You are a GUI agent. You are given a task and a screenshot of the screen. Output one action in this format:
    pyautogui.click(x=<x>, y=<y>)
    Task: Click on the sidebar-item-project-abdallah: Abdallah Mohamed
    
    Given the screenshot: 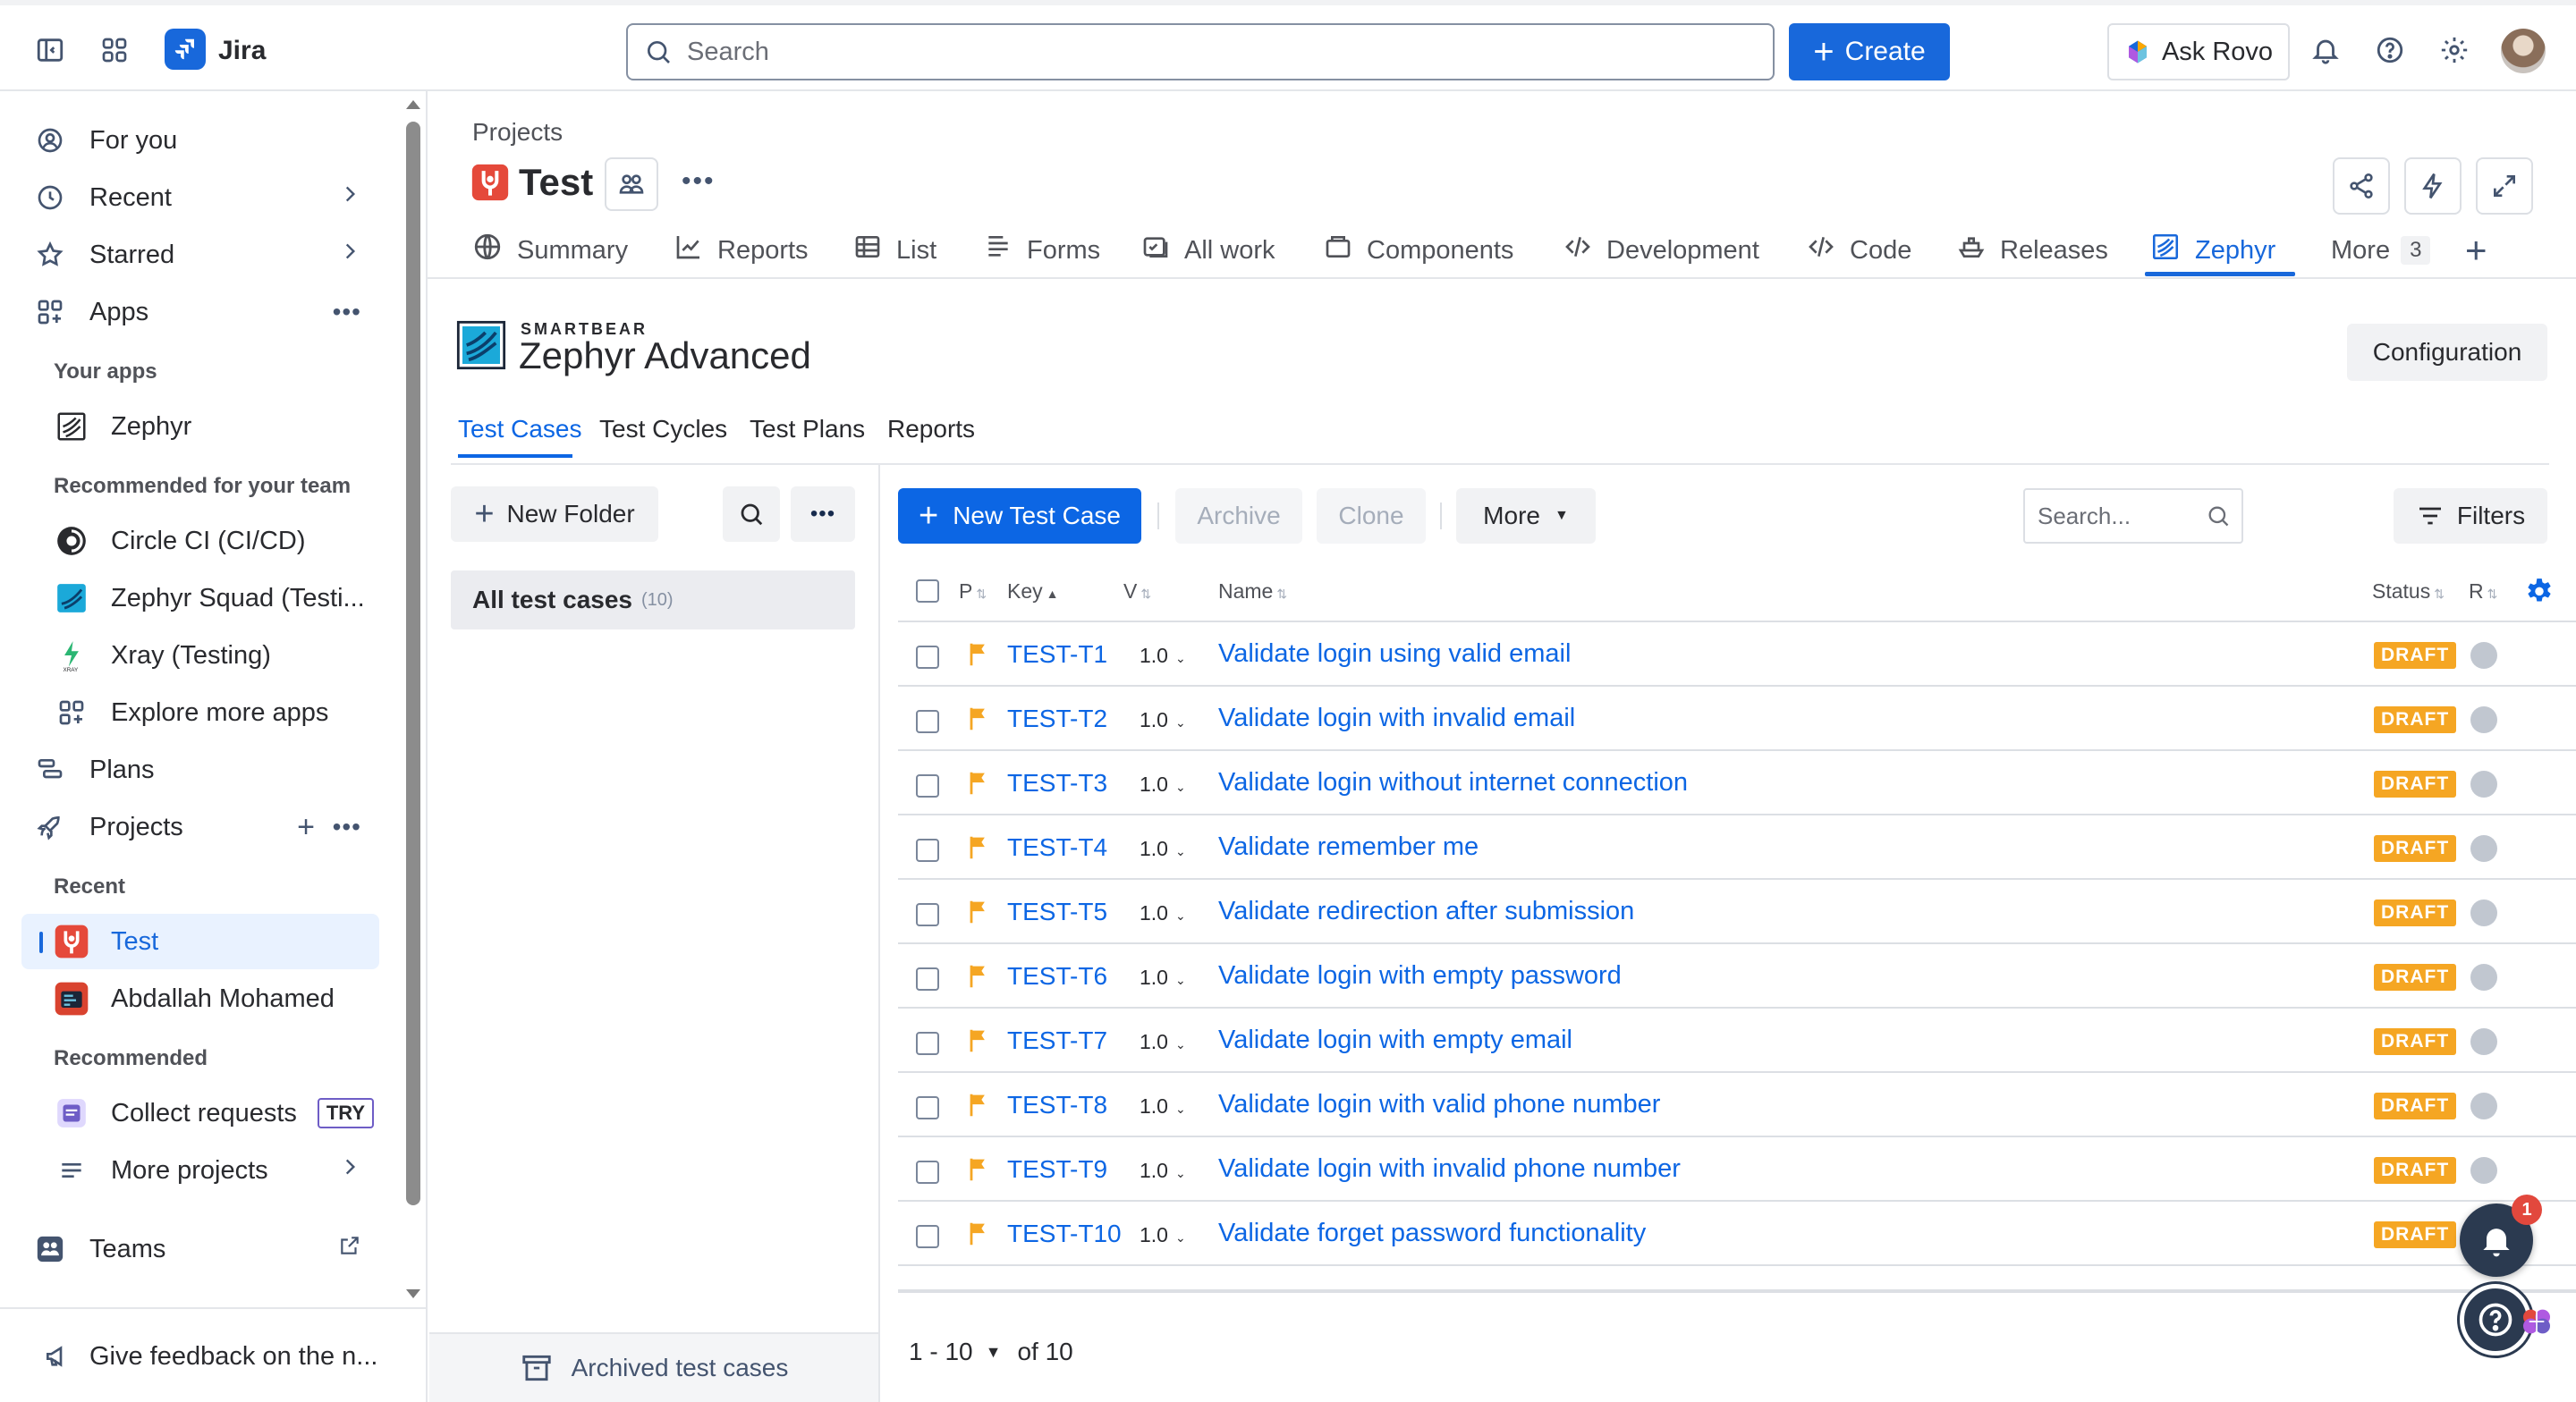 What is the action you would take?
    pyautogui.click(x=200, y=999)
    